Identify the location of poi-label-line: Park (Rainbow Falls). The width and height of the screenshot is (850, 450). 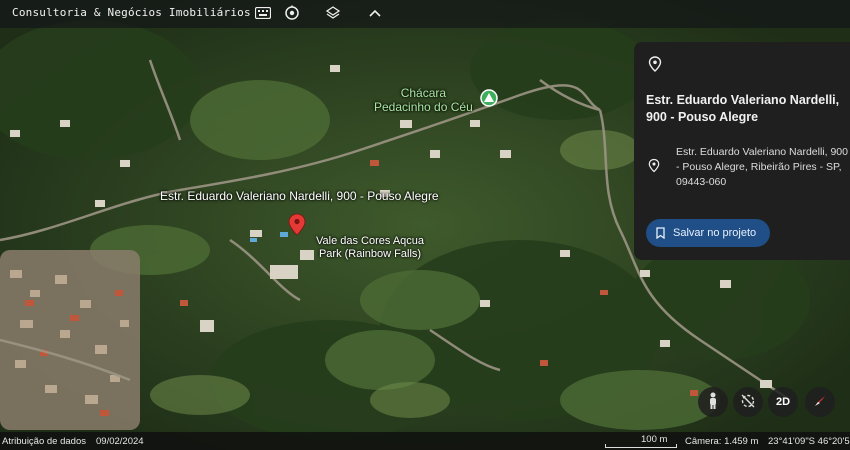
(370, 254).